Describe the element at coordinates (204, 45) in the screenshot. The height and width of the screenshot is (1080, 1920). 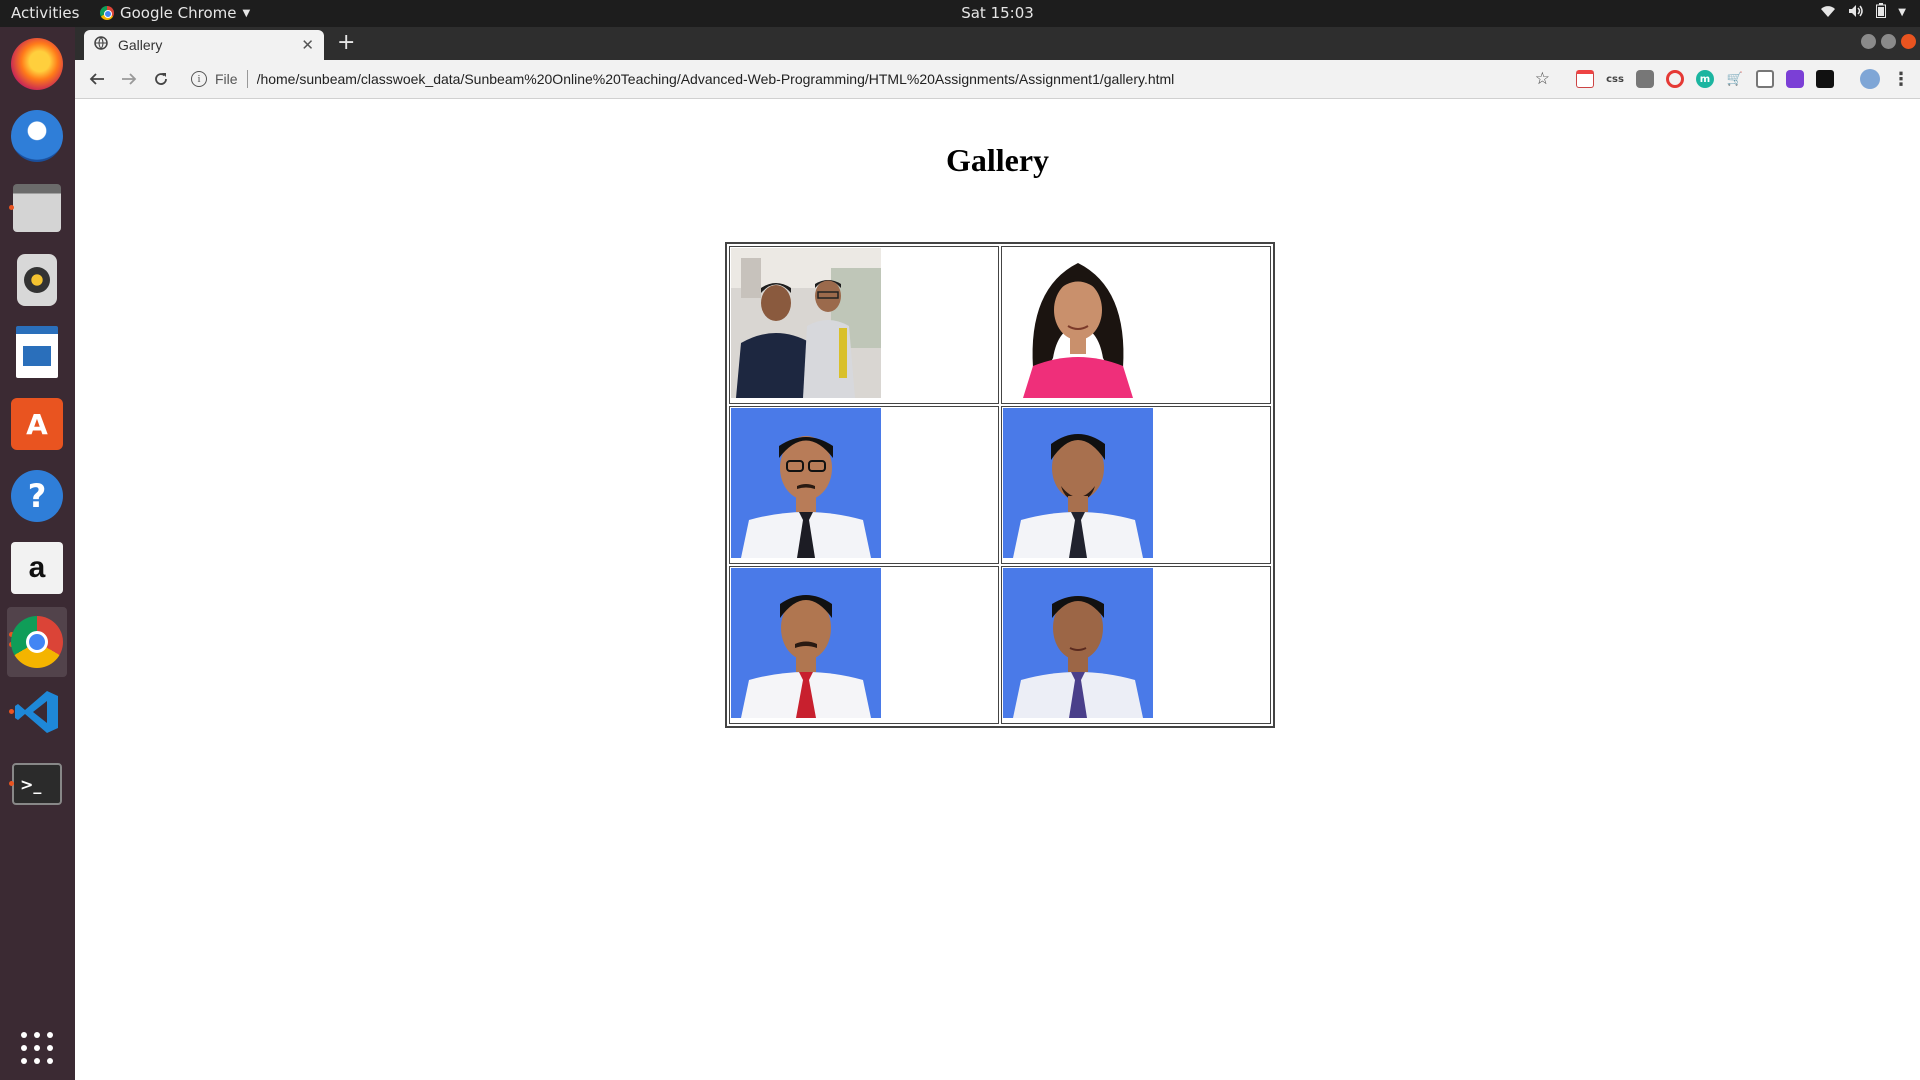
I see `tab-gallery: Gallery ✕` at that location.